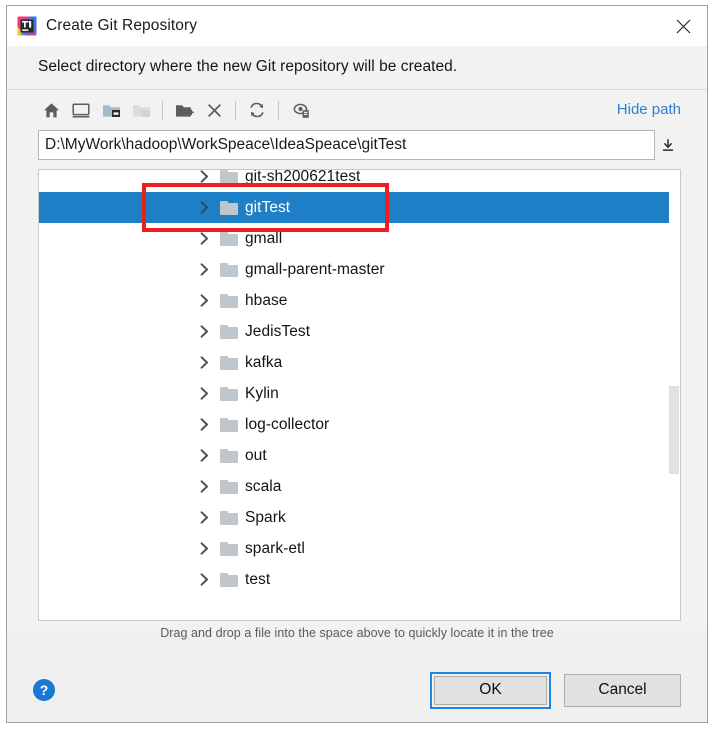 This screenshot has height=733, width=716. What do you see at coordinates (27, 26) in the screenshot?
I see `intellij-idea-icon` at bounding box center [27, 26].